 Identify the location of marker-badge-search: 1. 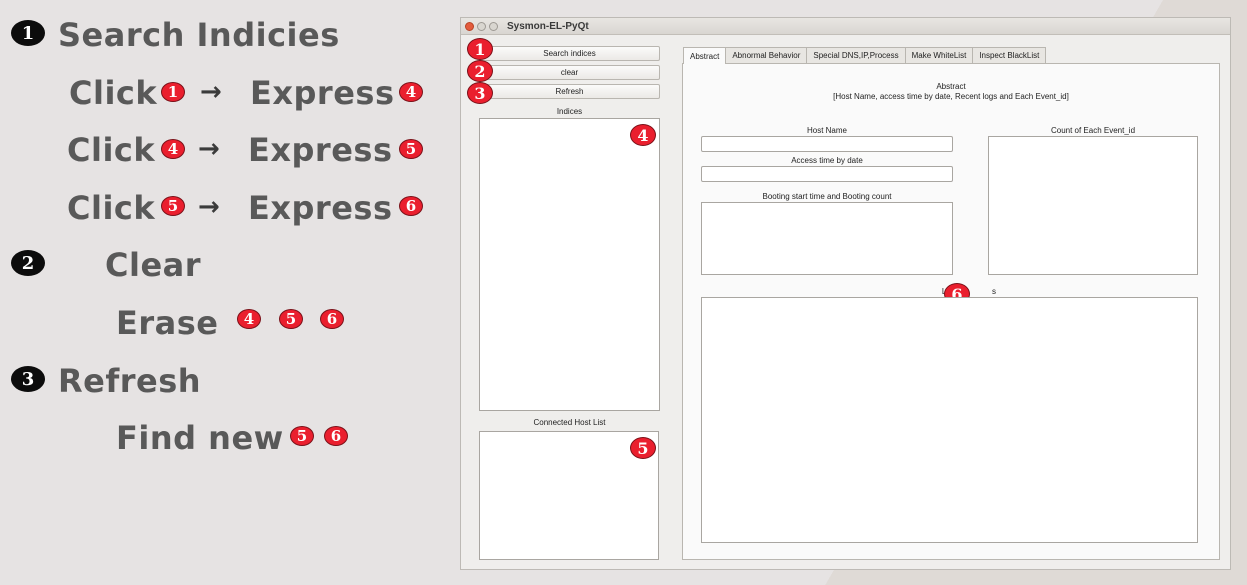
(480, 49).